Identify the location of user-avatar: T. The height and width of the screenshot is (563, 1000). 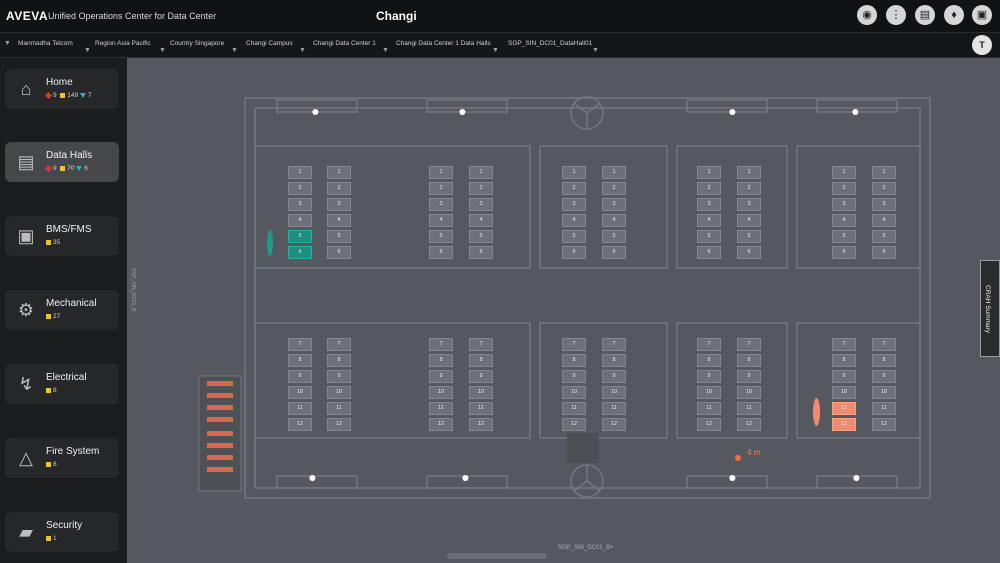
(982, 45).